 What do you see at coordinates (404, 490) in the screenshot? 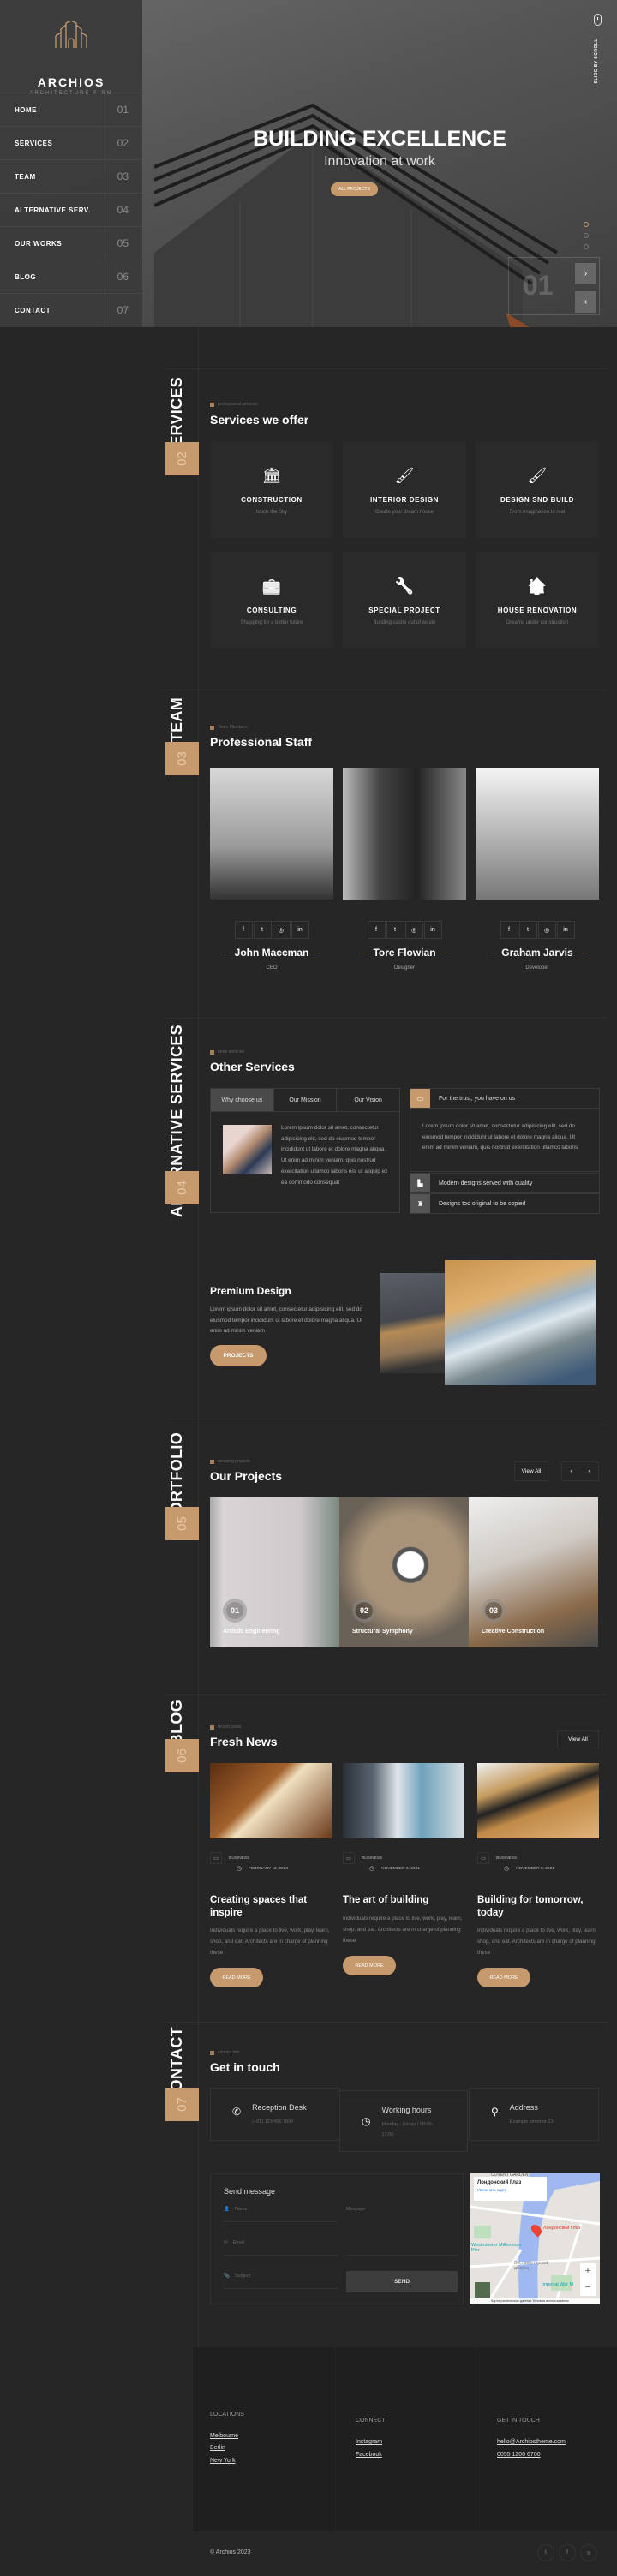
I see `service-card: 🖌 INTERIOR DESIGN Create your dream house` at bounding box center [404, 490].